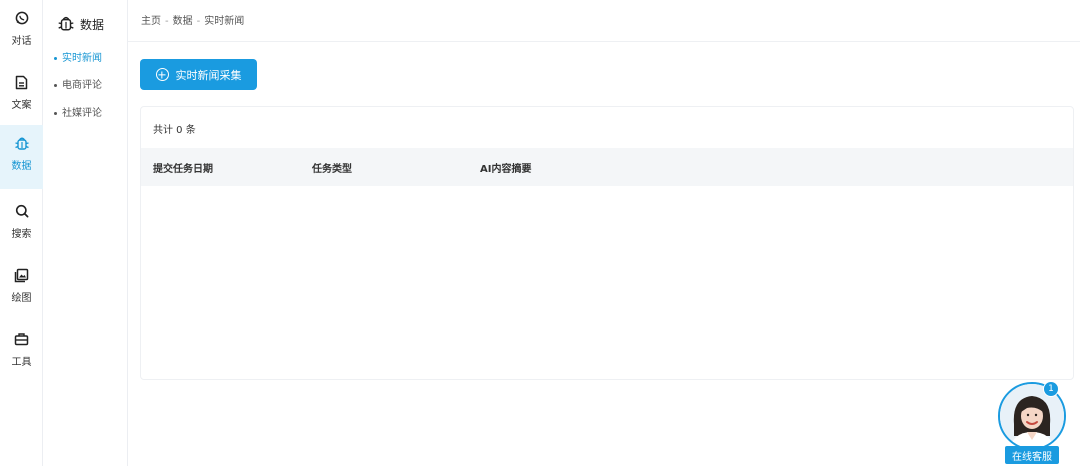 This screenshot has height=466, width=1080. What do you see at coordinates (22, 275) in the screenshot?
I see `image-icon` at bounding box center [22, 275].